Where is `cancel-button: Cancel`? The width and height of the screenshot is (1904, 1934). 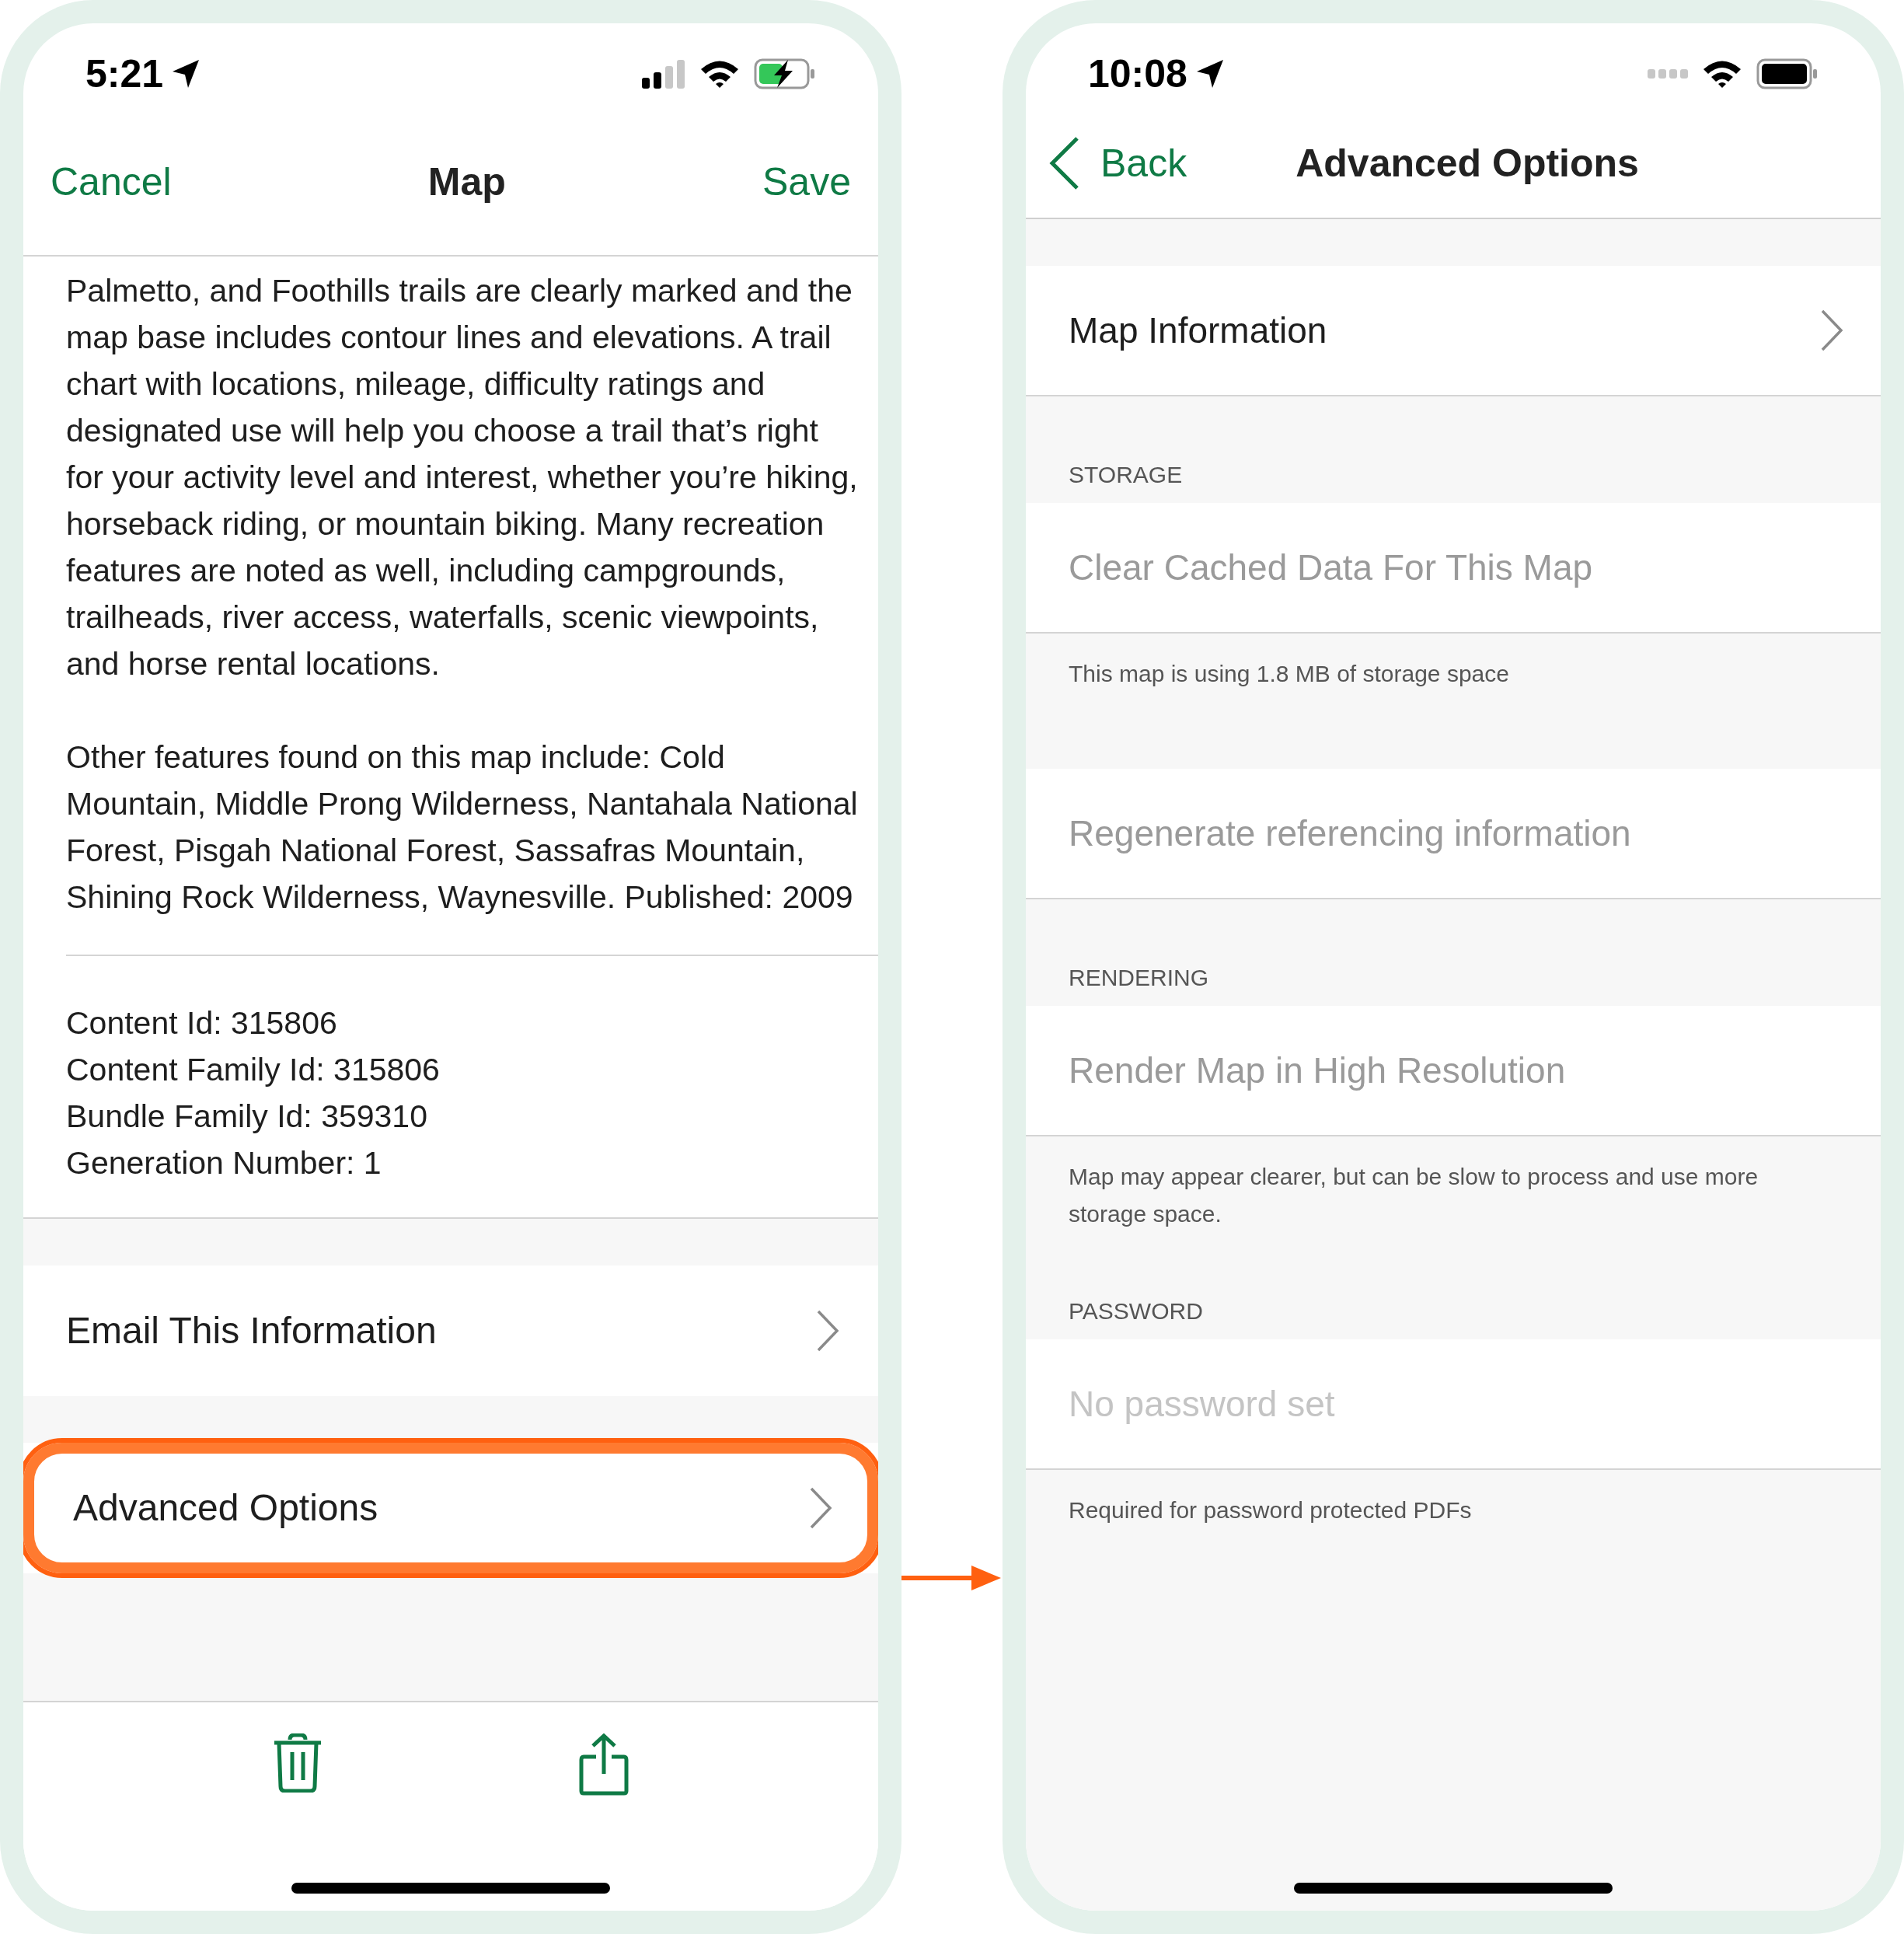
cancel-button: Cancel is located at coordinates (112, 181).